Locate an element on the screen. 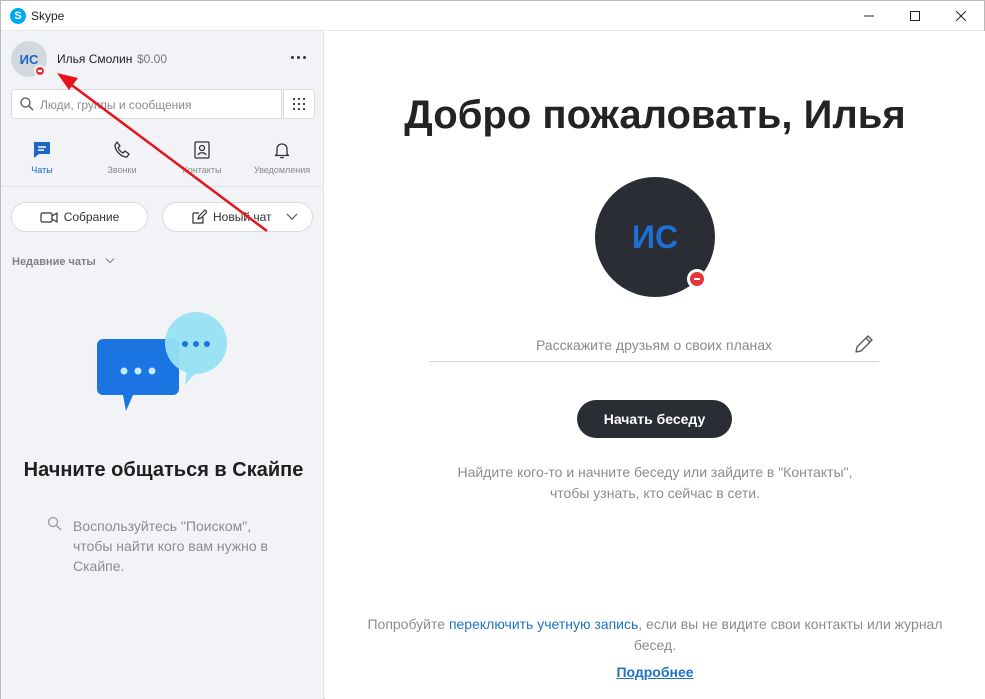 Image resolution: width=985 pixels, height=699 pixels. mood-message-input is located at coordinates (654, 345).